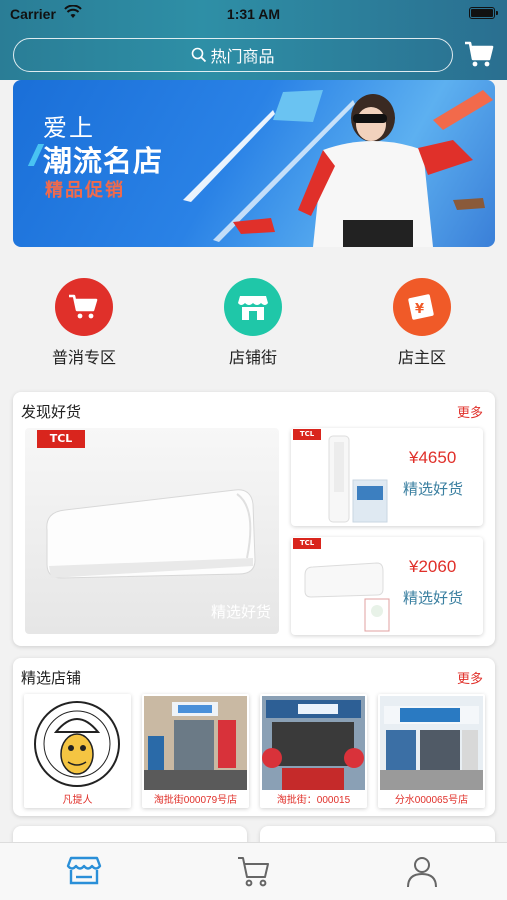 The width and height of the screenshot is (507, 900). I want to click on tab-home, so click(84, 871).